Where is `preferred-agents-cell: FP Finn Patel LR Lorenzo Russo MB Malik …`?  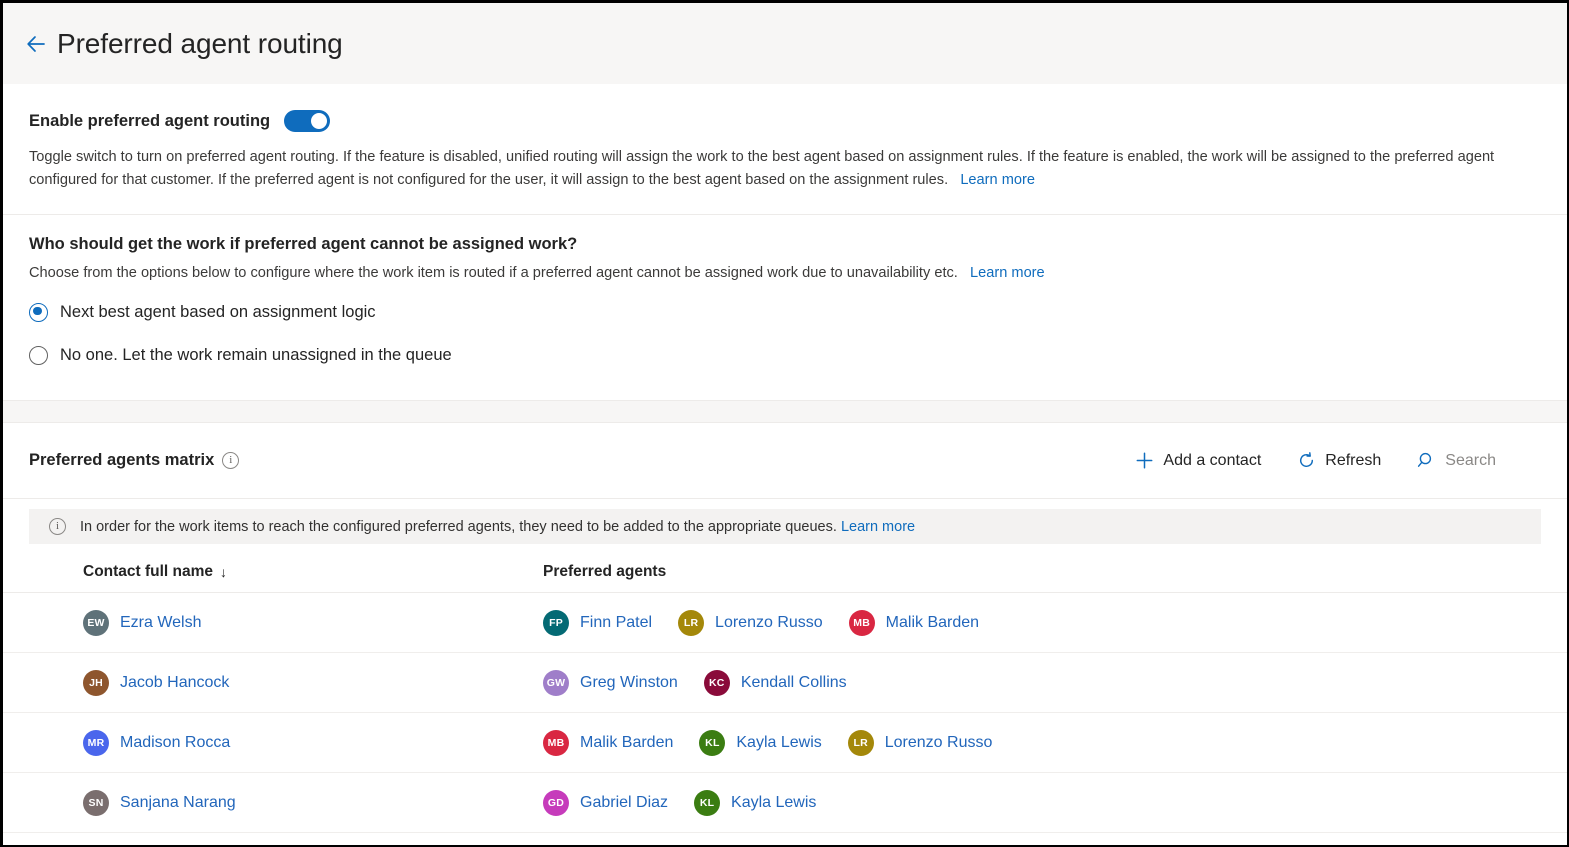
preferred-agents-cell: FP Finn Patel LR Lorenzo Russo MB Malik … is located at coordinates (1055, 622).